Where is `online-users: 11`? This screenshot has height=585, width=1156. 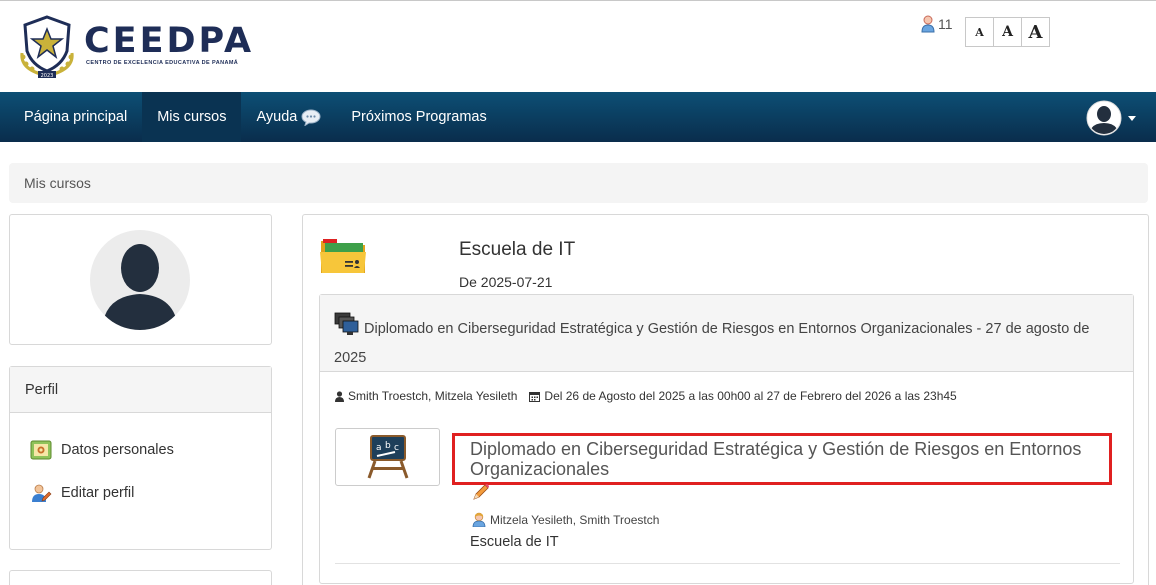 online-users: 11 is located at coordinates (937, 24).